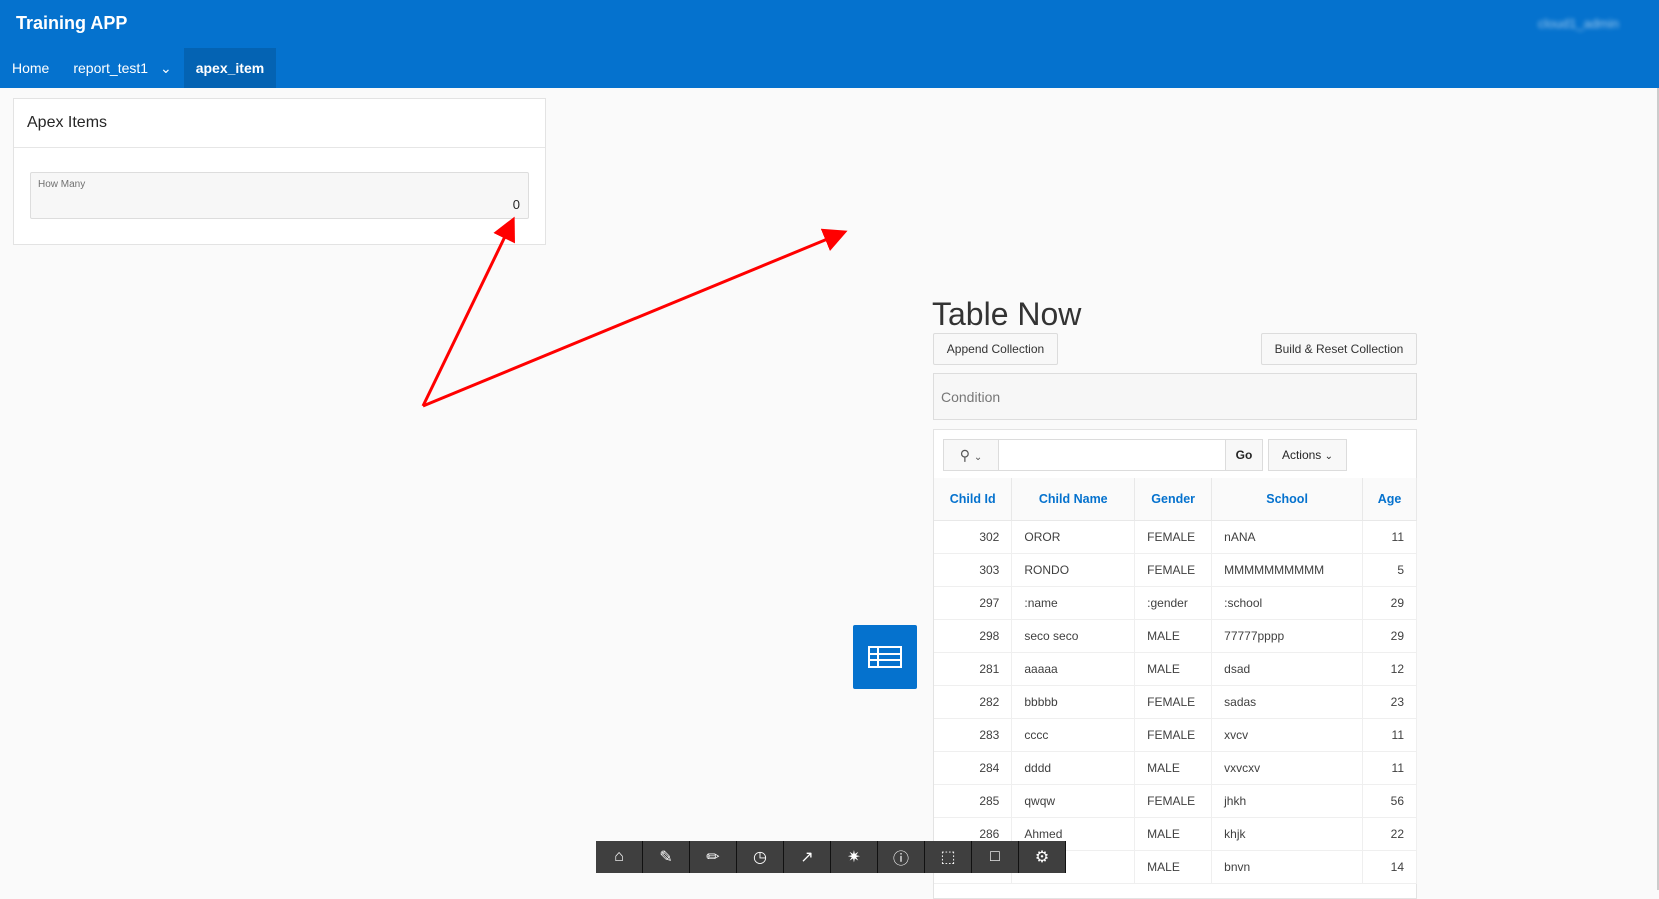 This screenshot has height=899, width=1659. I want to click on table-cell-age: 56, so click(1389, 801).